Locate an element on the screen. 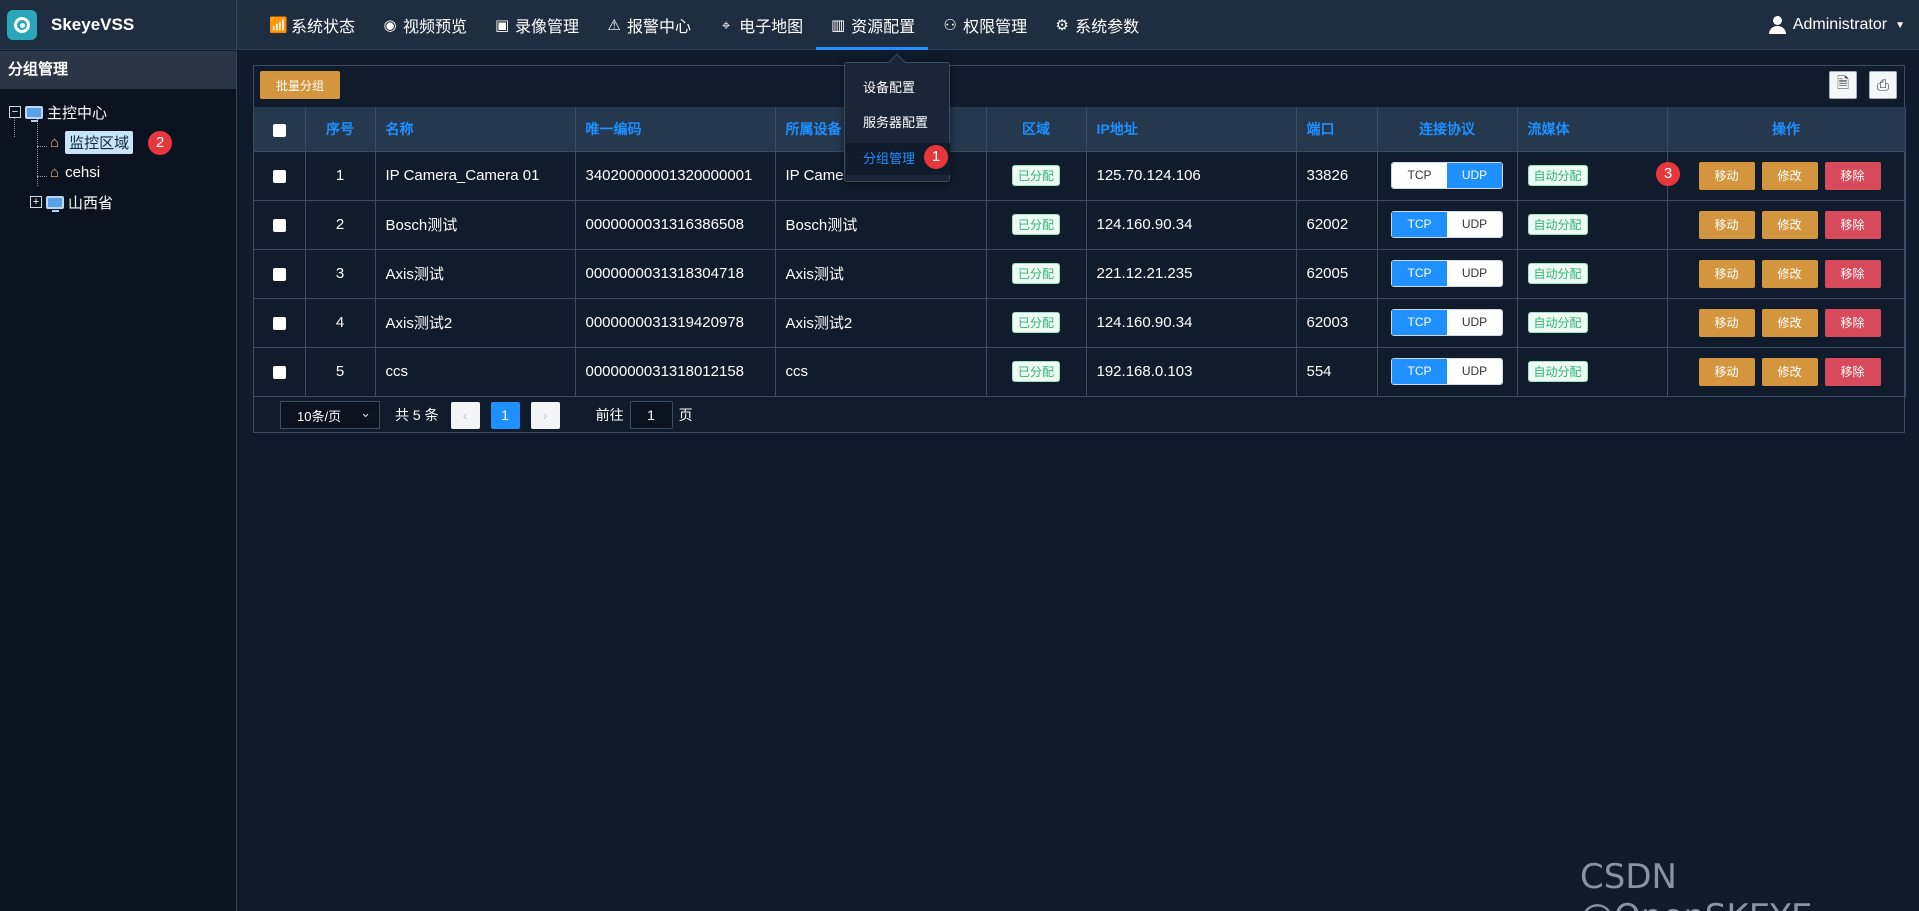 The image size is (1919, 911). cell-no: 3 is located at coordinates (340, 274).